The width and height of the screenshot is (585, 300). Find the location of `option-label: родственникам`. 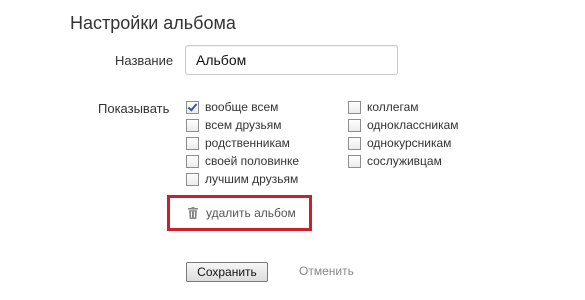

option-label: родственникам is located at coordinates (247, 143).